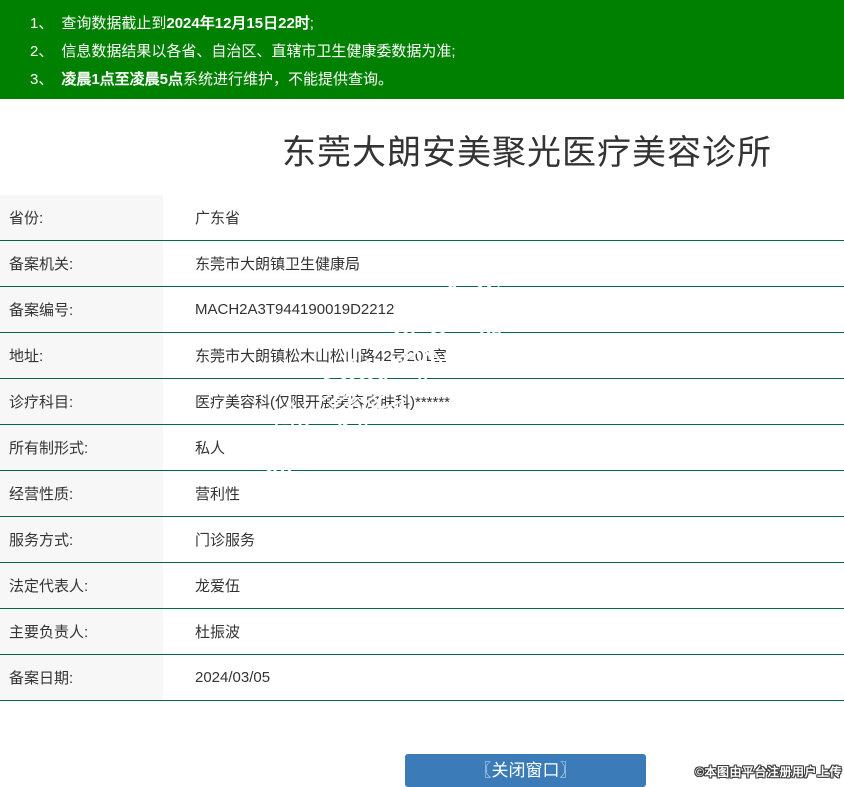 Image resolution: width=844 pixels, height=787 pixels. I want to click on row-operation-nature: 经营性质: 营利性, so click(422, 494).